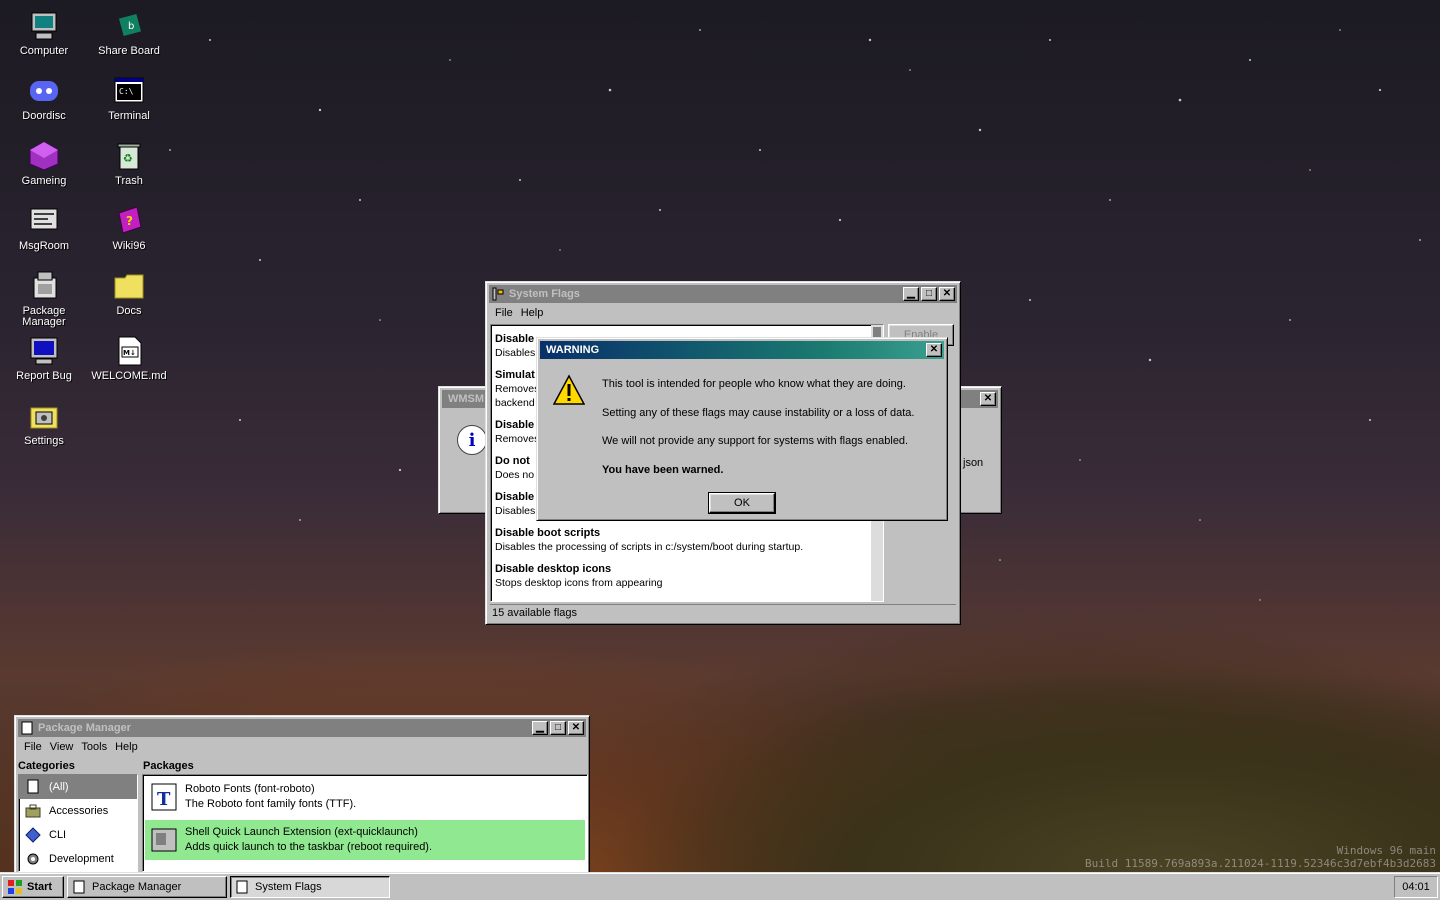 Image resolution: width=1440 pixels, height=900 pixels. Describe the element at coordinates (129, 51) in the screenshot. I see `desktop-icon-label: Share Board` at that location.